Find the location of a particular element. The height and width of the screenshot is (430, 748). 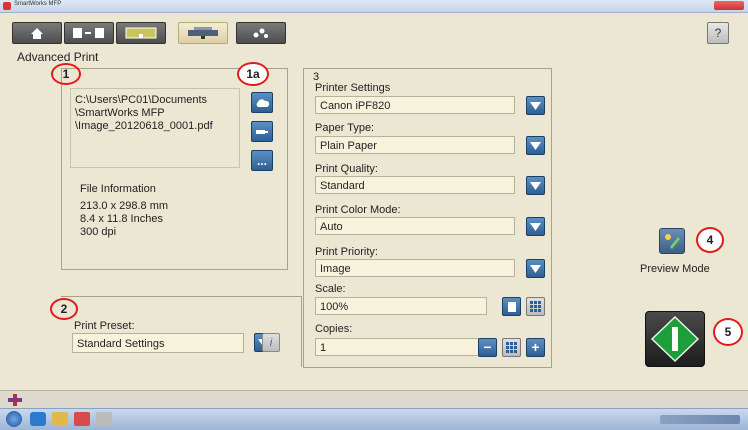

file-info-dpi: 300 dpi is located at coordinates (98, 232).